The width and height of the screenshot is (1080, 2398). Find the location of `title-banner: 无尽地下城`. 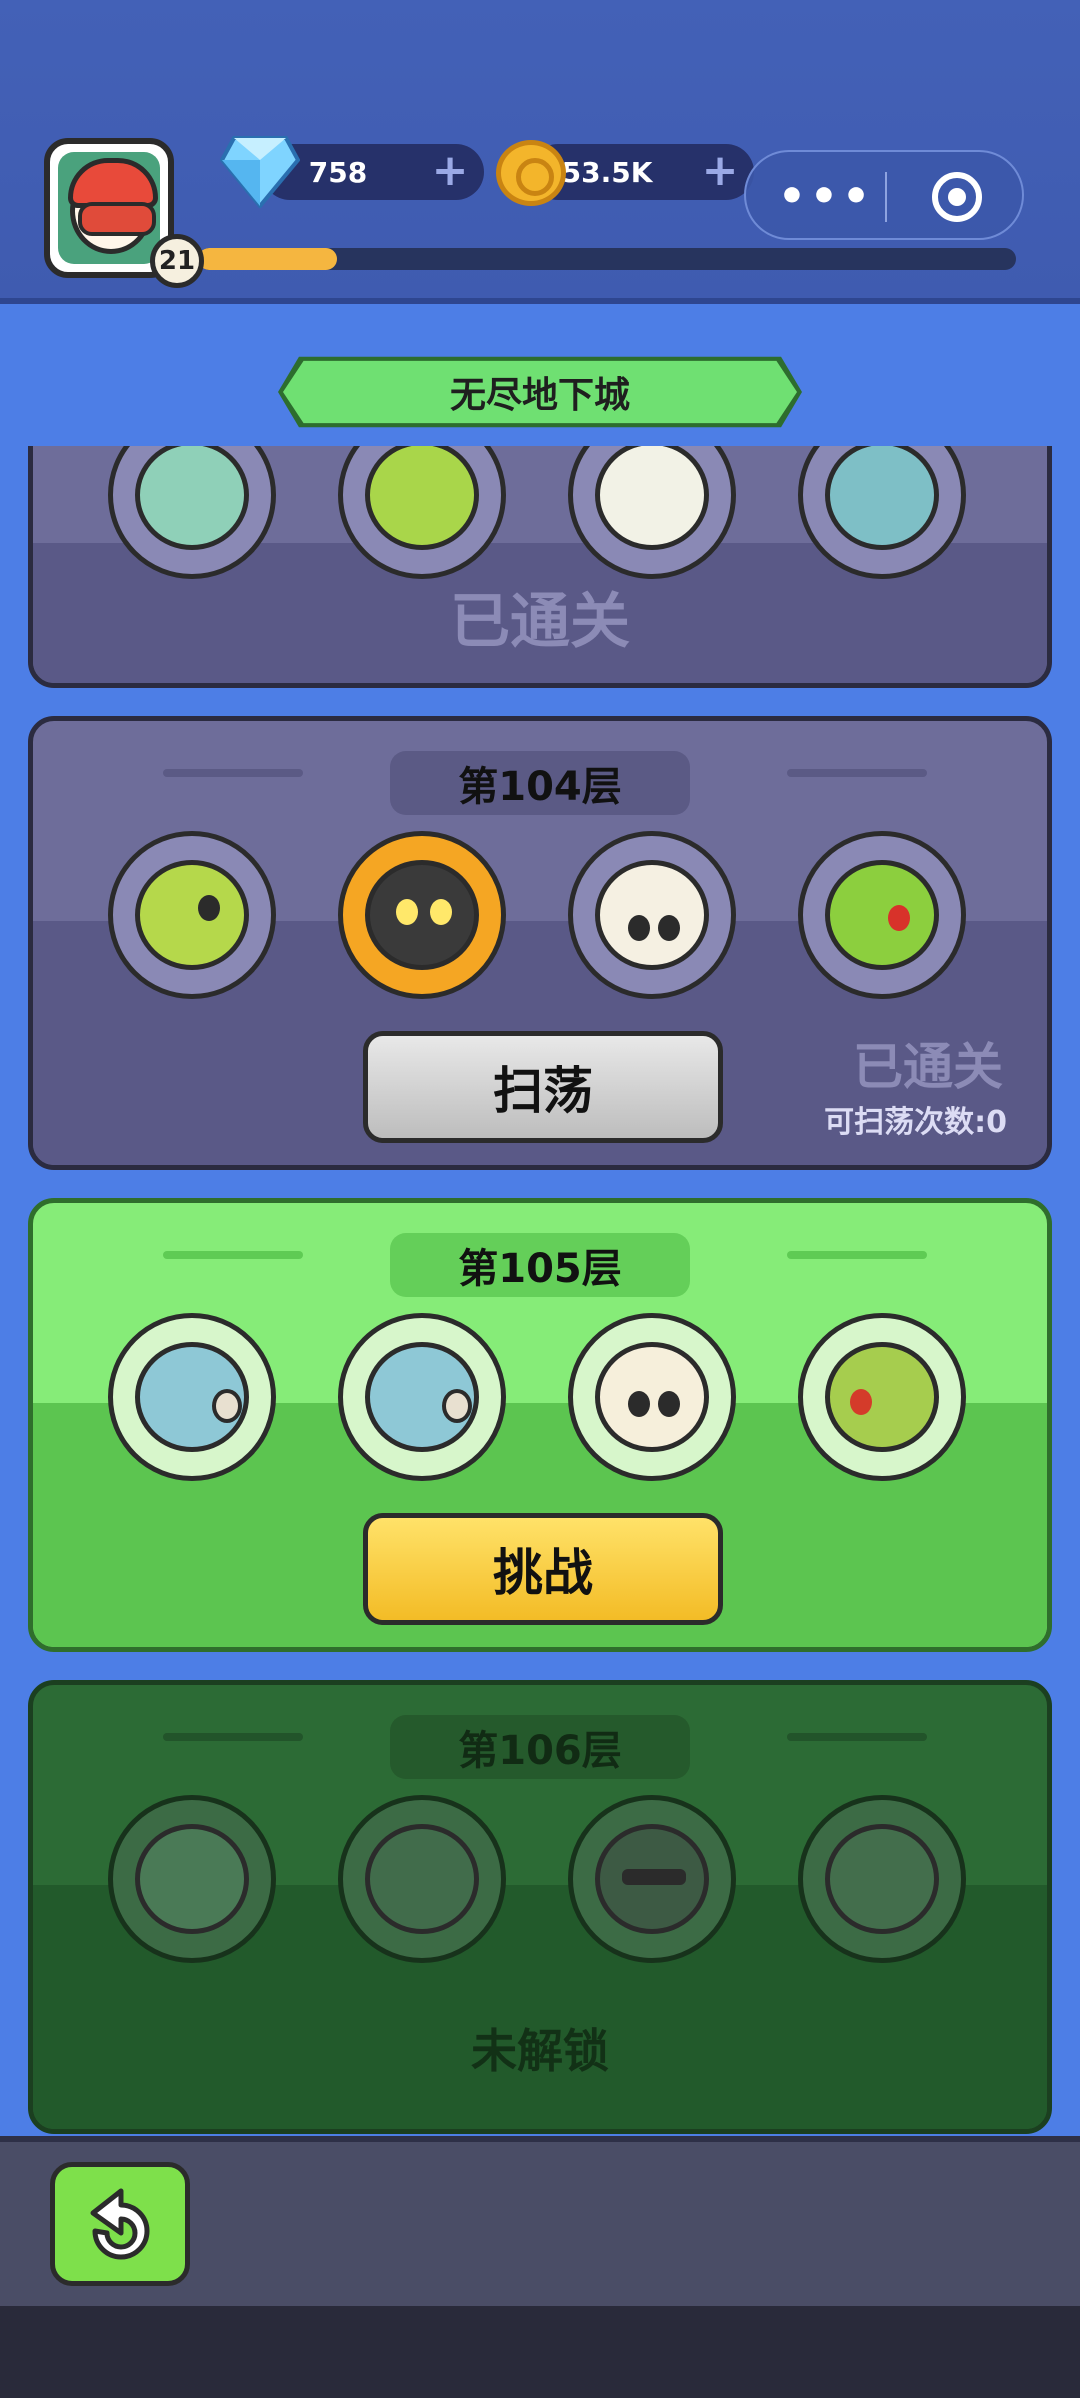

title-banner: 无尽地下城 is located at coordinates (540, 392).